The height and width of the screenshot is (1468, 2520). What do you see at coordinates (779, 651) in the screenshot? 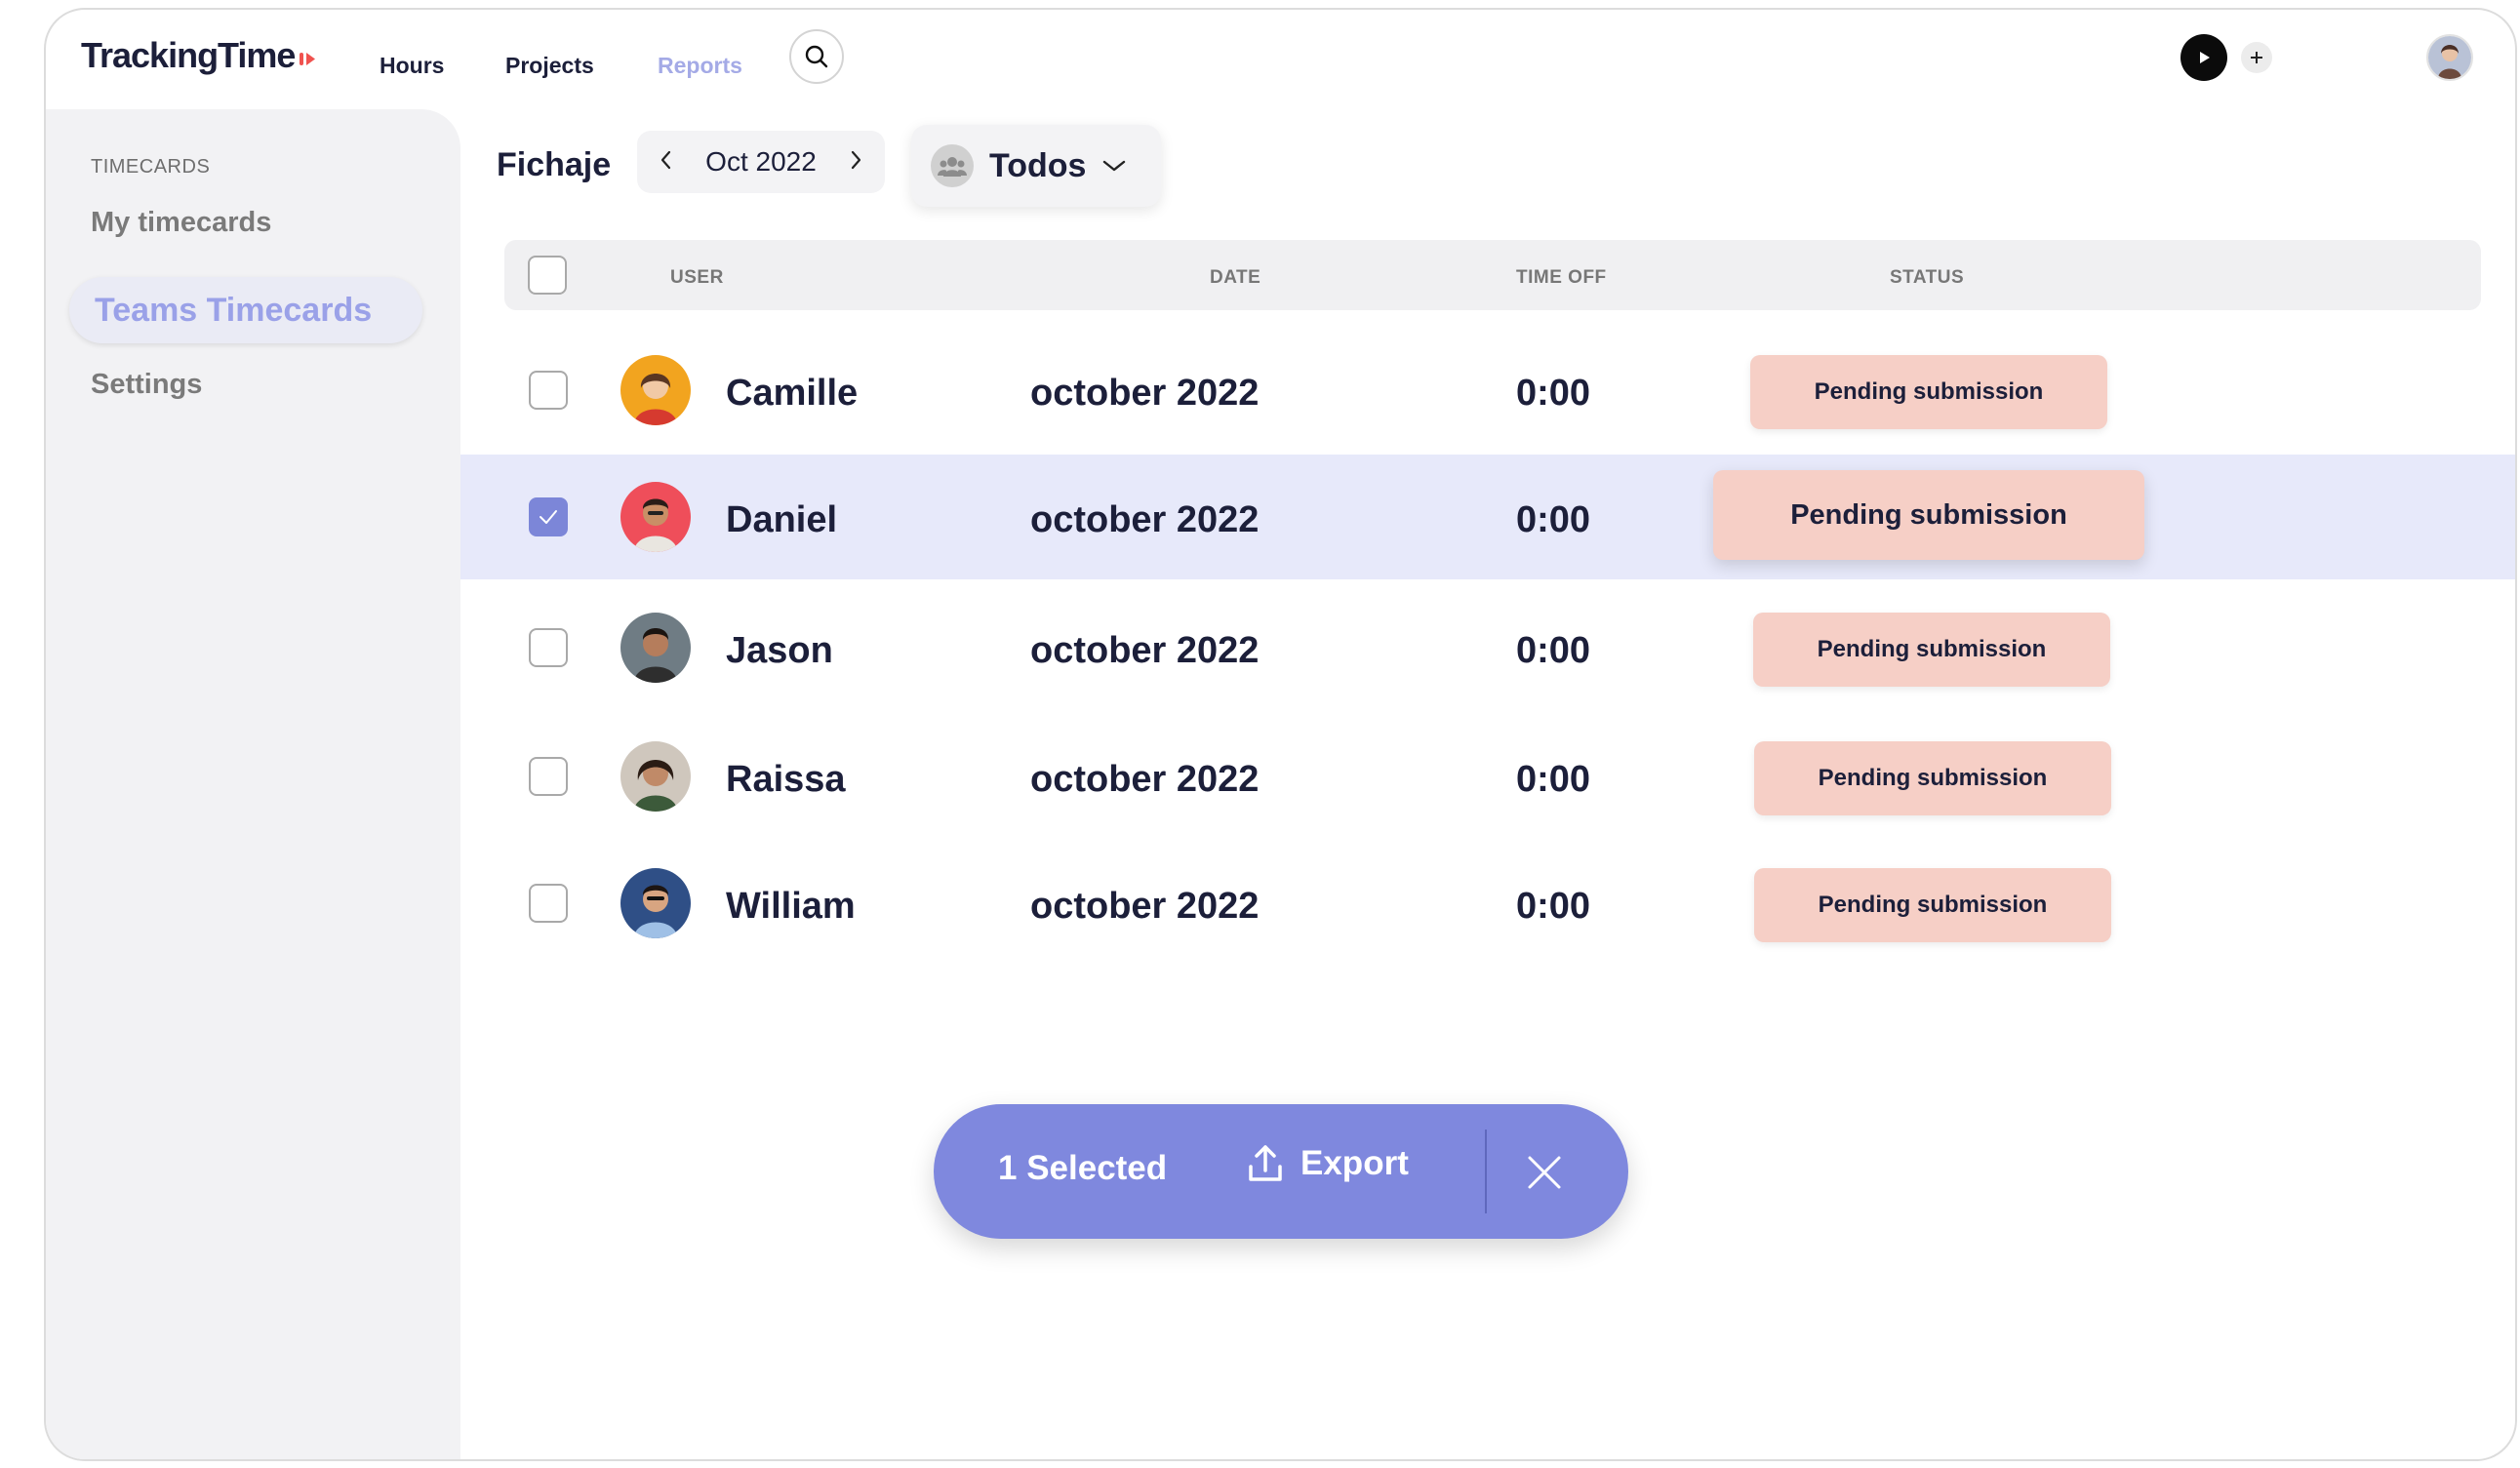
I see `user-name: Jason` at bounding box center [779, 651].